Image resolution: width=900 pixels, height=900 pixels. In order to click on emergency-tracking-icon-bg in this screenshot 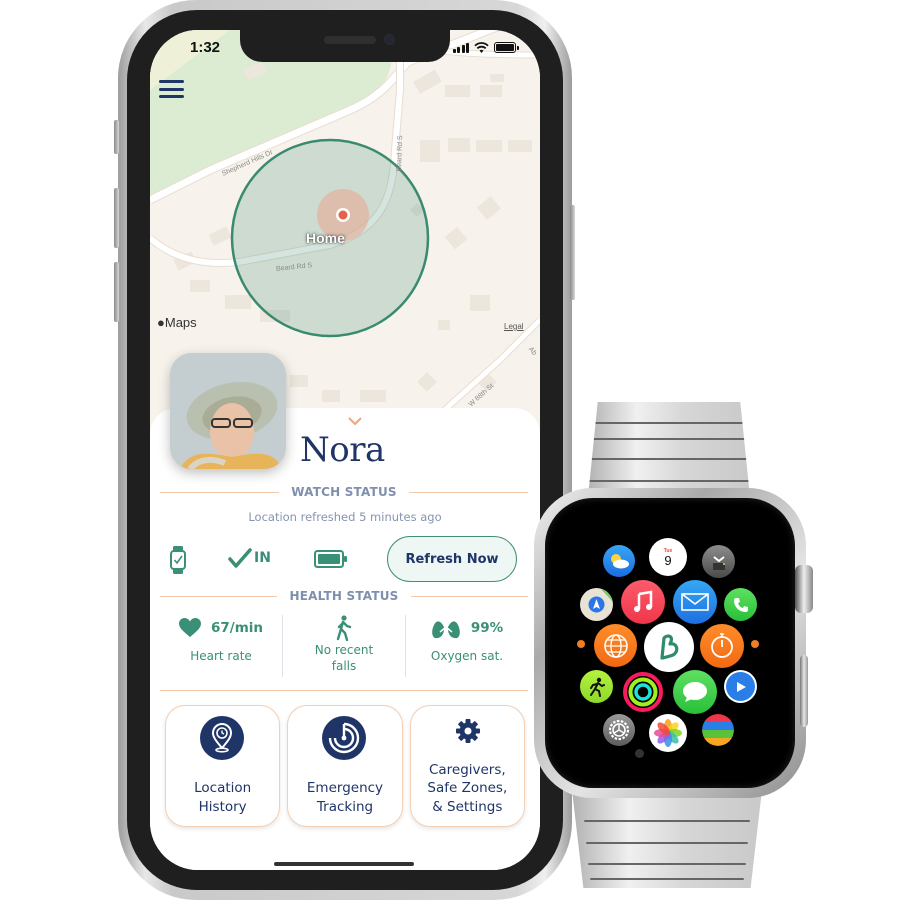, I will do `click(344, 738)`.